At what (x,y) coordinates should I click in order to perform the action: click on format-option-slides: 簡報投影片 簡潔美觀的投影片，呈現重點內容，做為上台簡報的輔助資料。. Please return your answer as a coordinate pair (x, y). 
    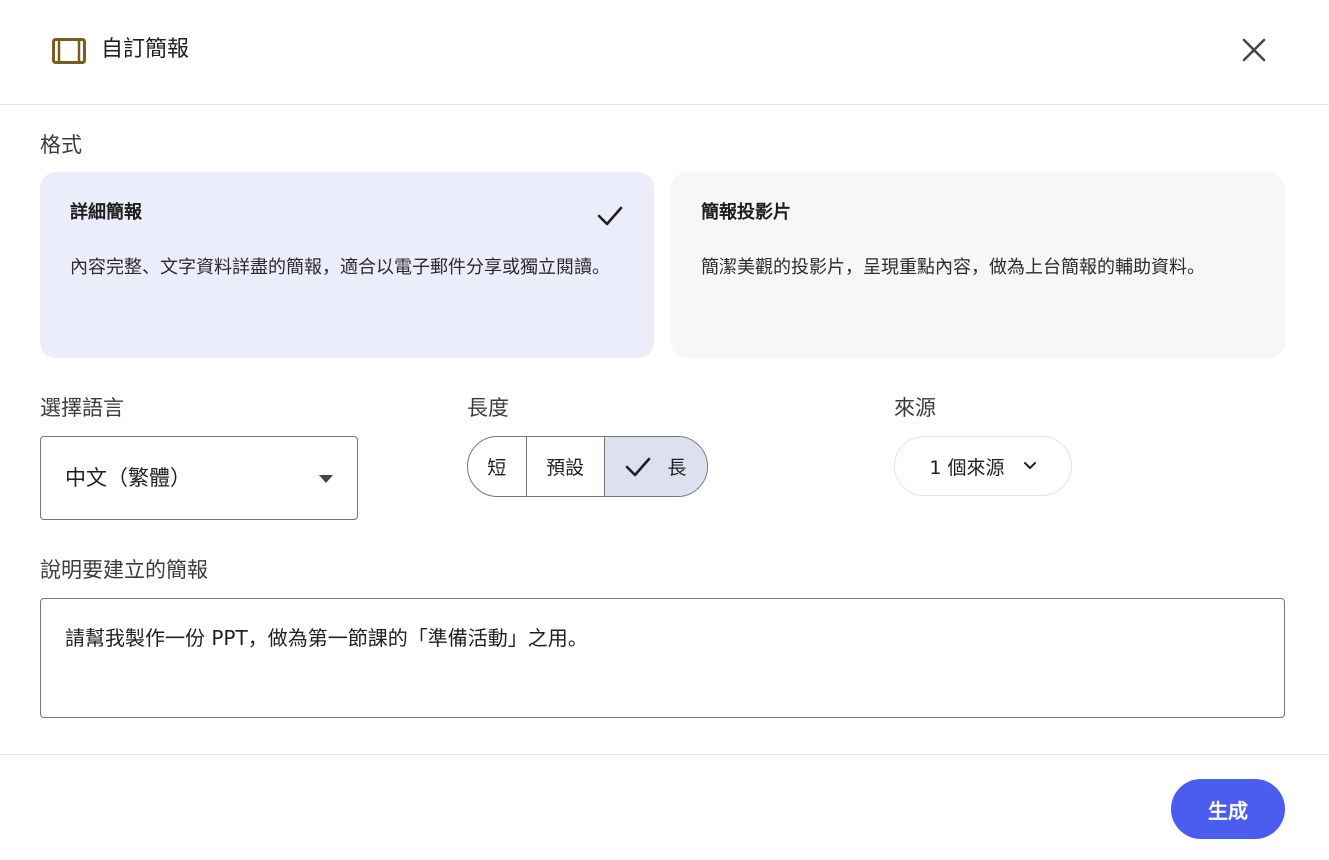
    Looking at the image, I should click on (978, 265).